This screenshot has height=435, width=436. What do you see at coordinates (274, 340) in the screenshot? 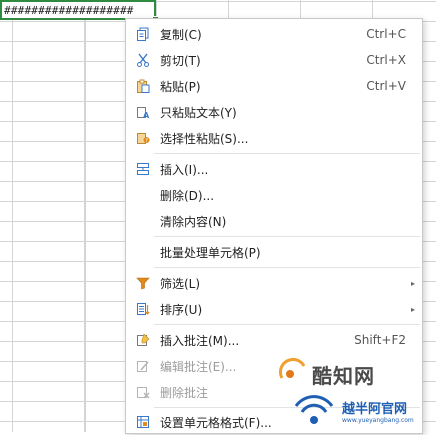
I see `menu-item-insert-comment: 插入批注(M)... Shift+F2` at bounding box center [274, 340].